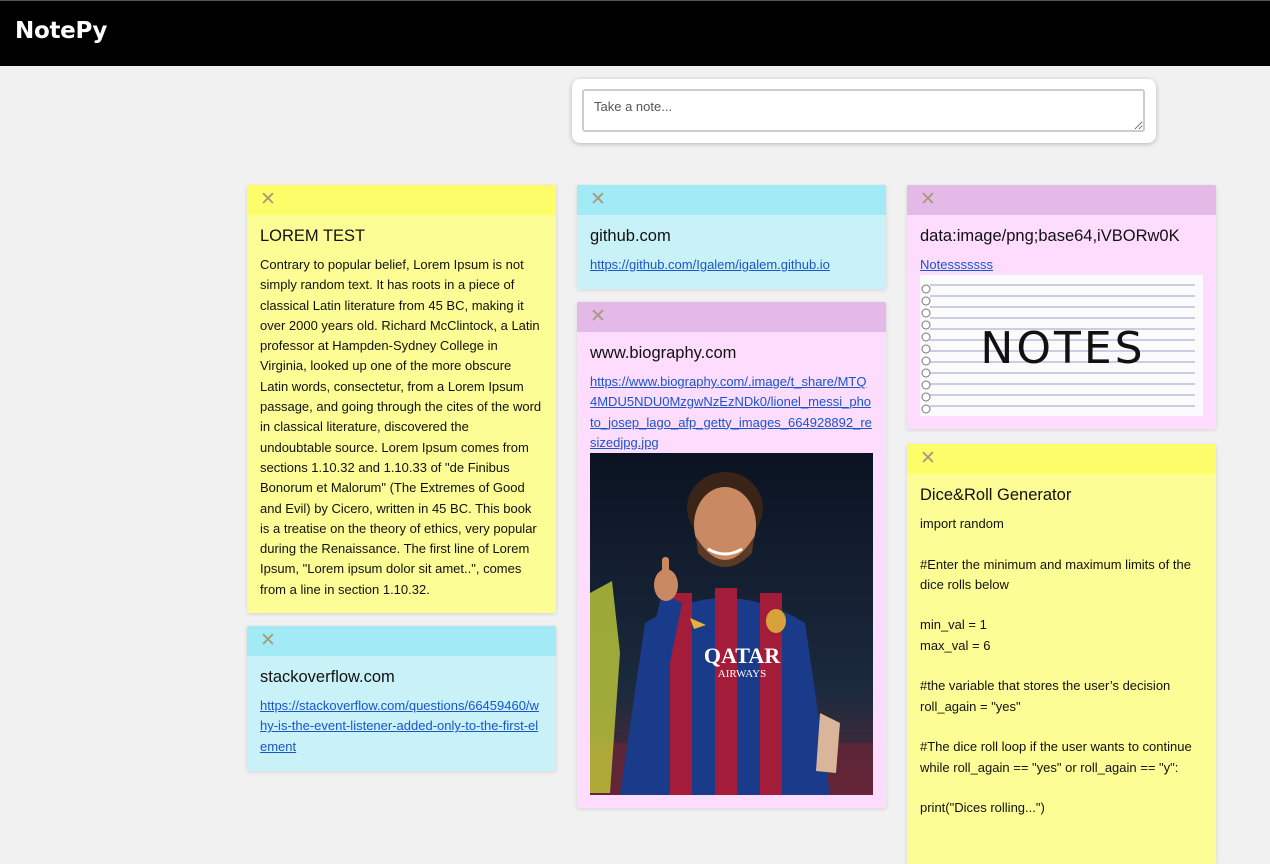 This screenshot has height=864, width=1270. Describe the element at coordinates (663, 353) in the screenshot. I see `note-title: www.biography.com` at that location.